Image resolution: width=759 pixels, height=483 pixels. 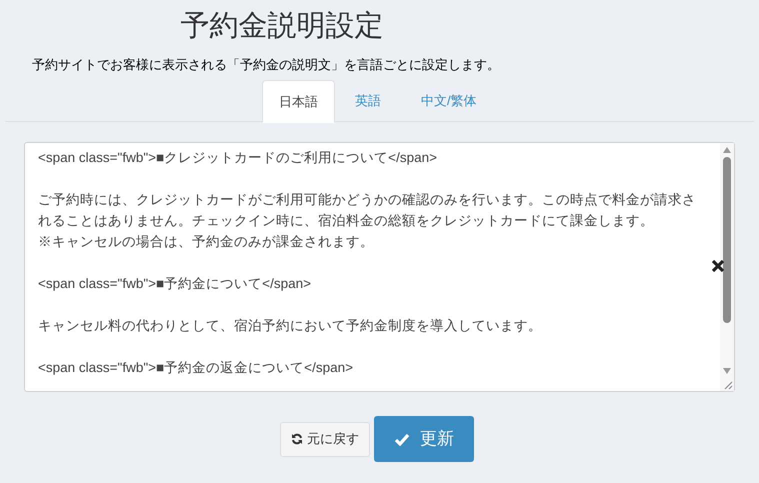 What do you see at coordinates (206, 242) in the screenshot?
I see `editor-line: ※キャンセルの場合は、予約金のみが課金されます。` at bounding box center [206, 242].